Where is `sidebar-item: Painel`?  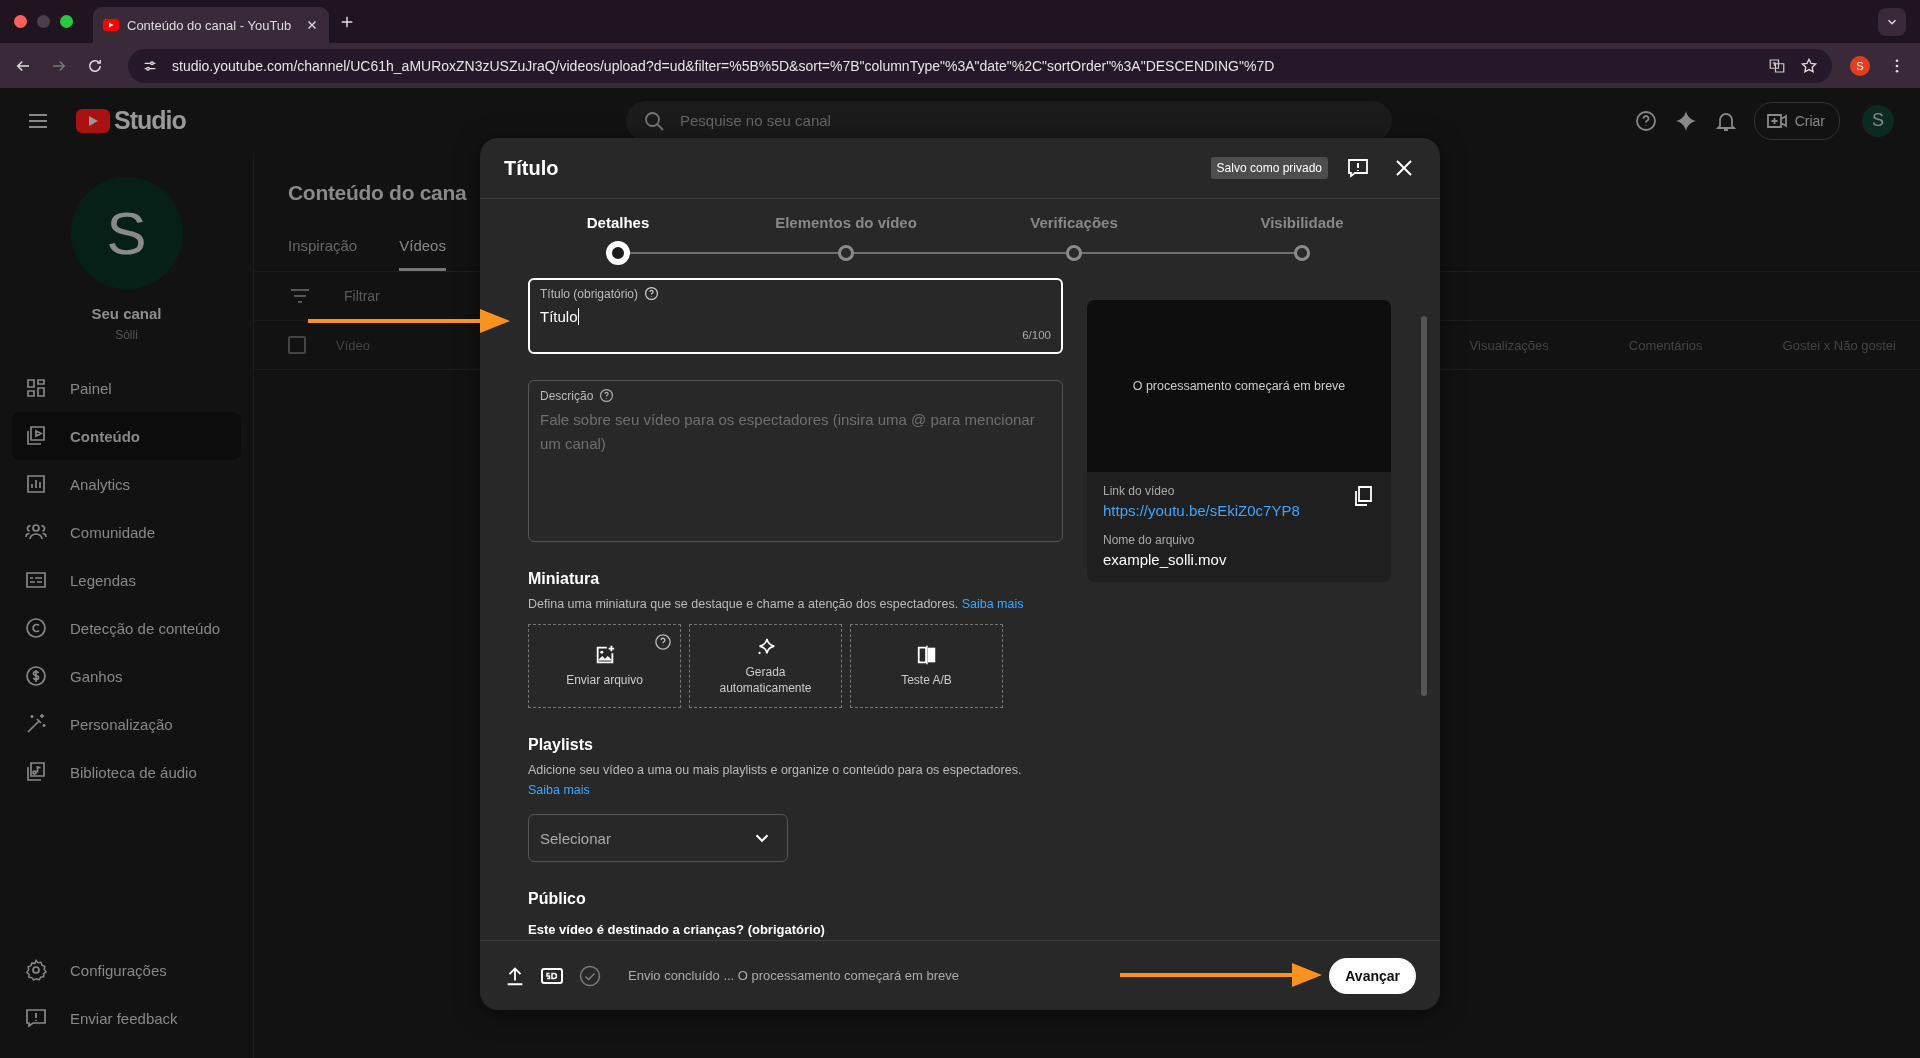 sidebar-item: Painel is located at coordinates (126, 388).